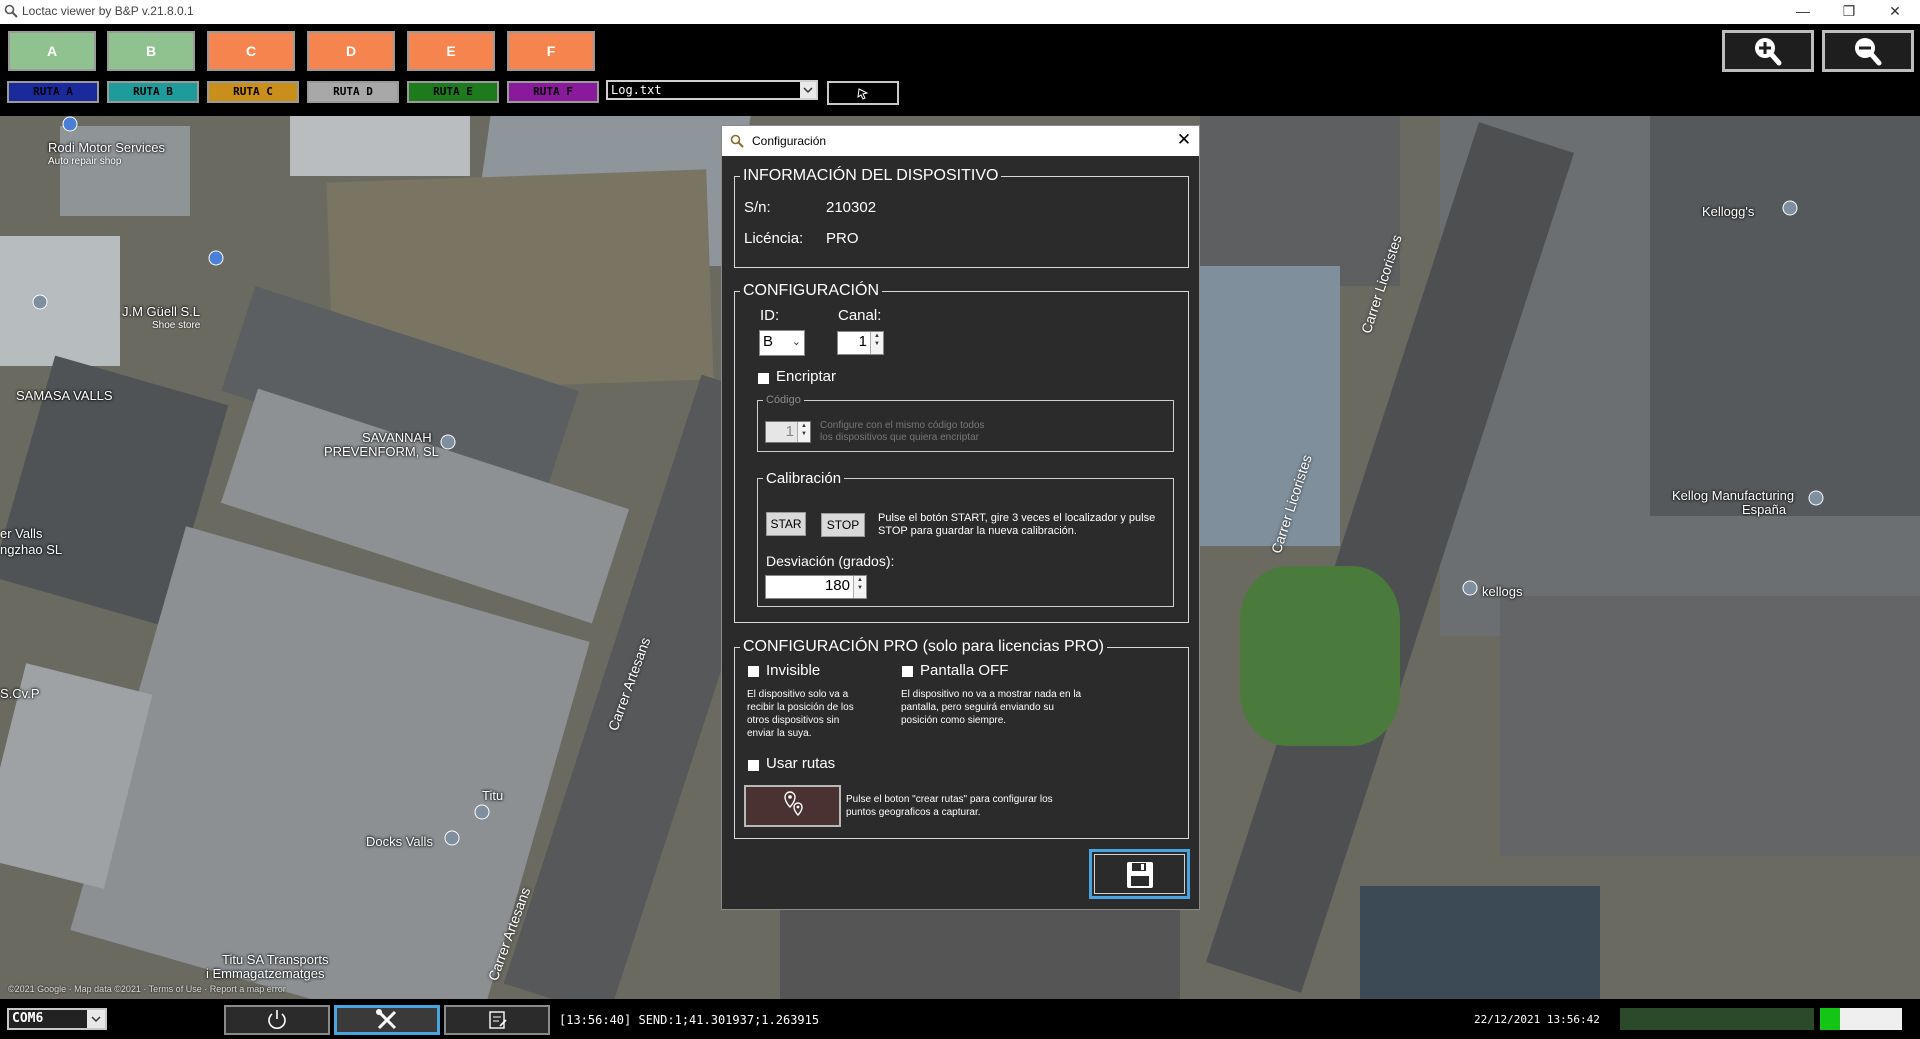 The width and height of the screenshot is (1920, 1039). I want to click on save-button, so click(1139, 874).